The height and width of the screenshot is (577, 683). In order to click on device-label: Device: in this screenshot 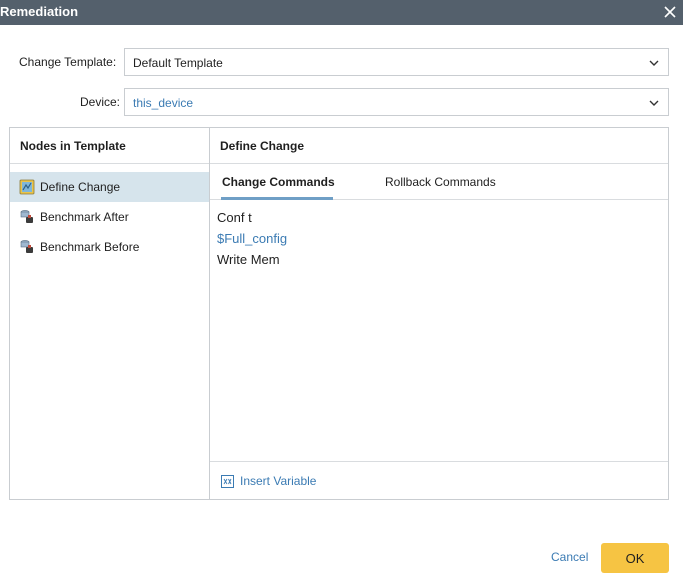, I will do `click(100, 102)`.